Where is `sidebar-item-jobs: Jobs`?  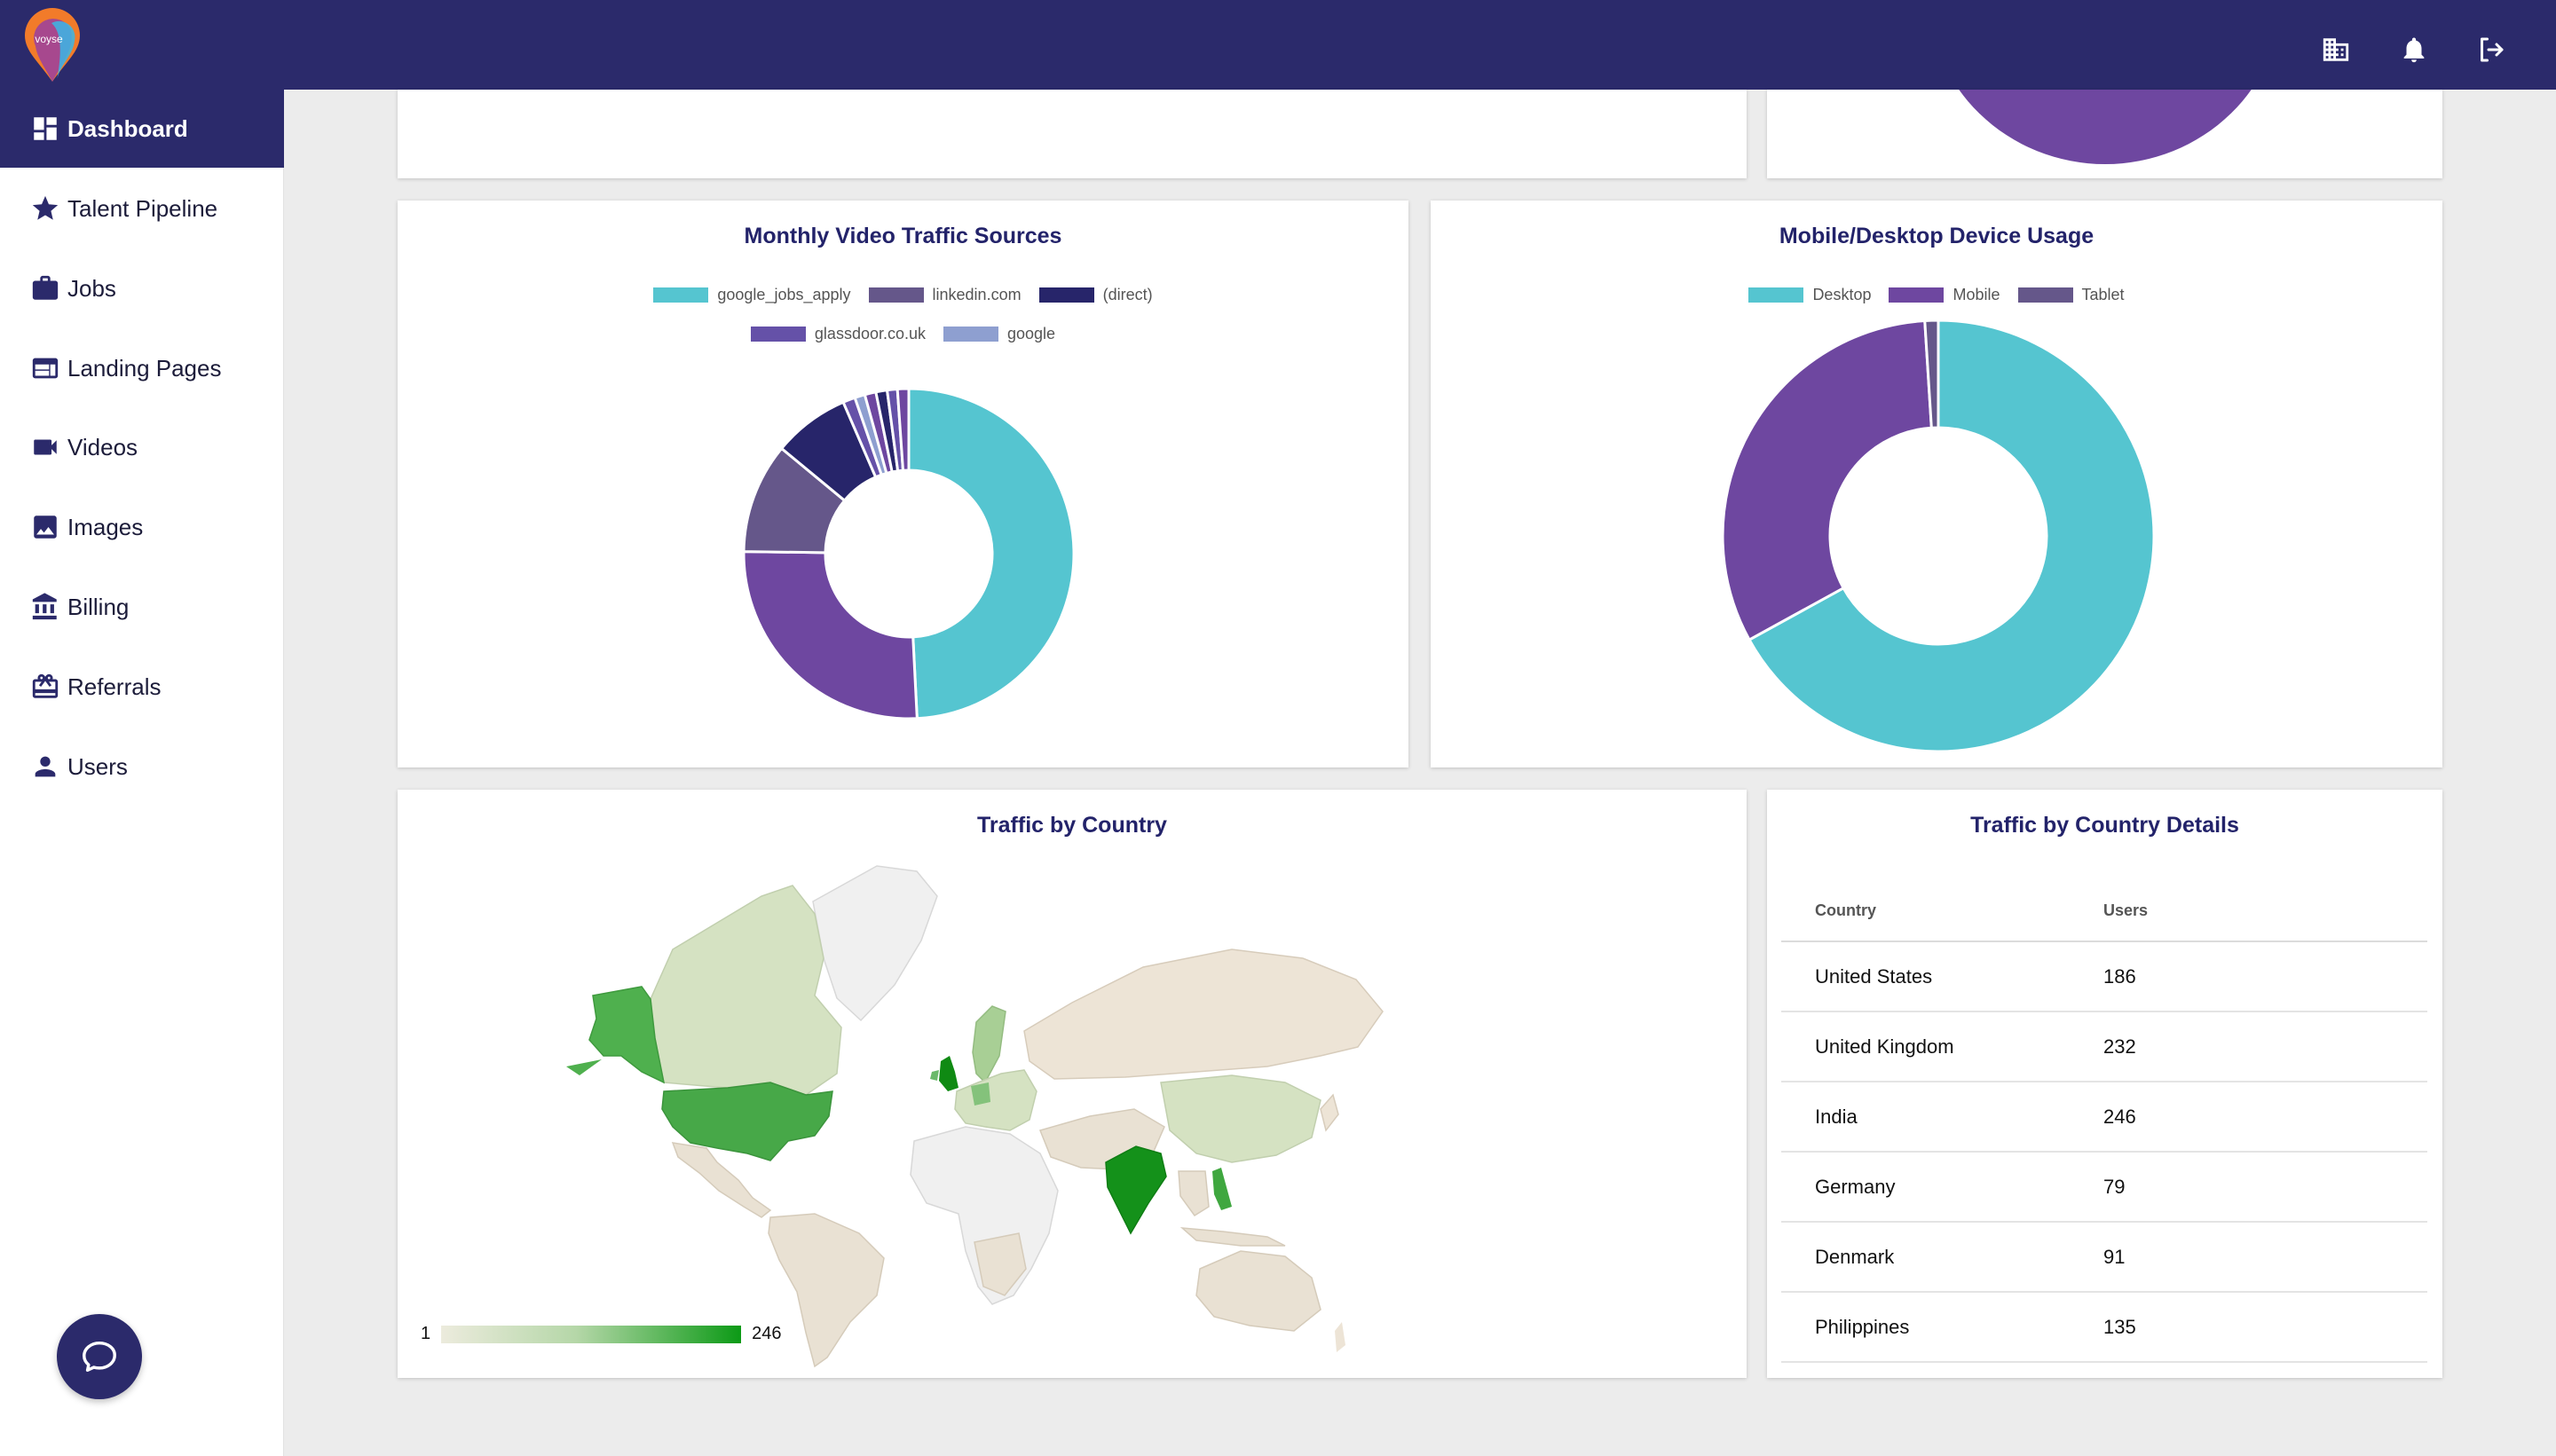
sidebar-item-jobs: Jobs is located at coordinates (142, 288).